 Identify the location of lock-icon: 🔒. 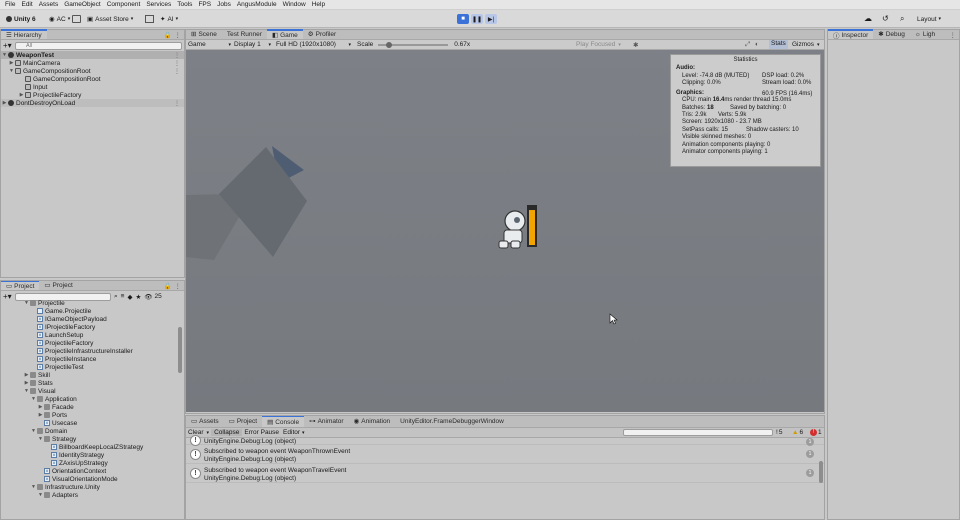
(168, 35).